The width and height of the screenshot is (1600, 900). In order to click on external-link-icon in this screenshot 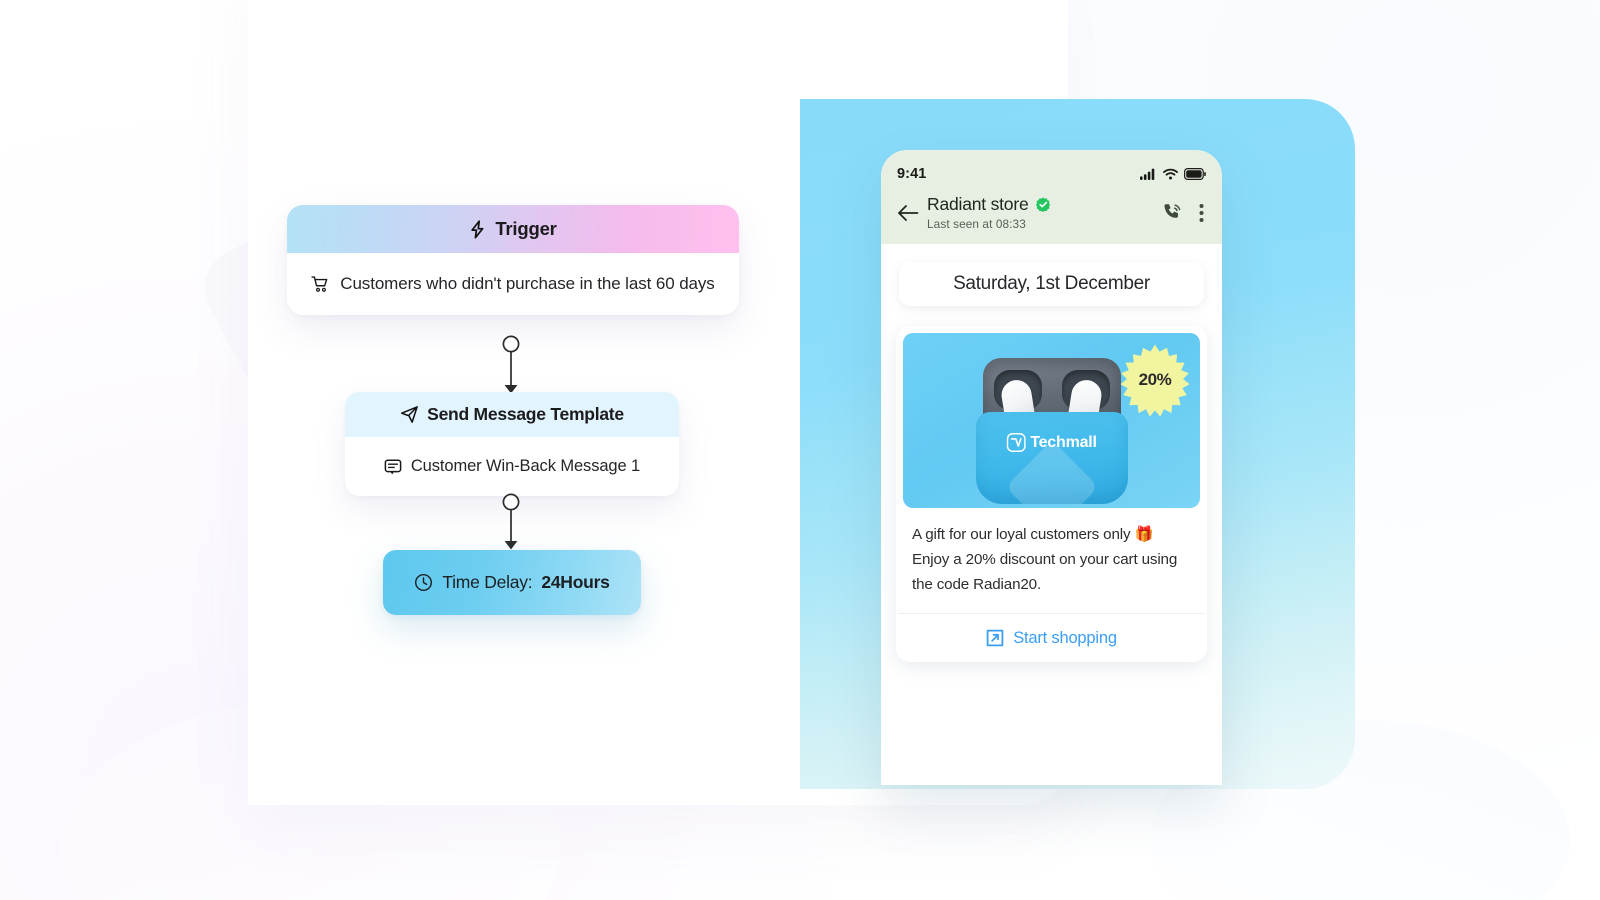, I will do `click(995, 638)`.